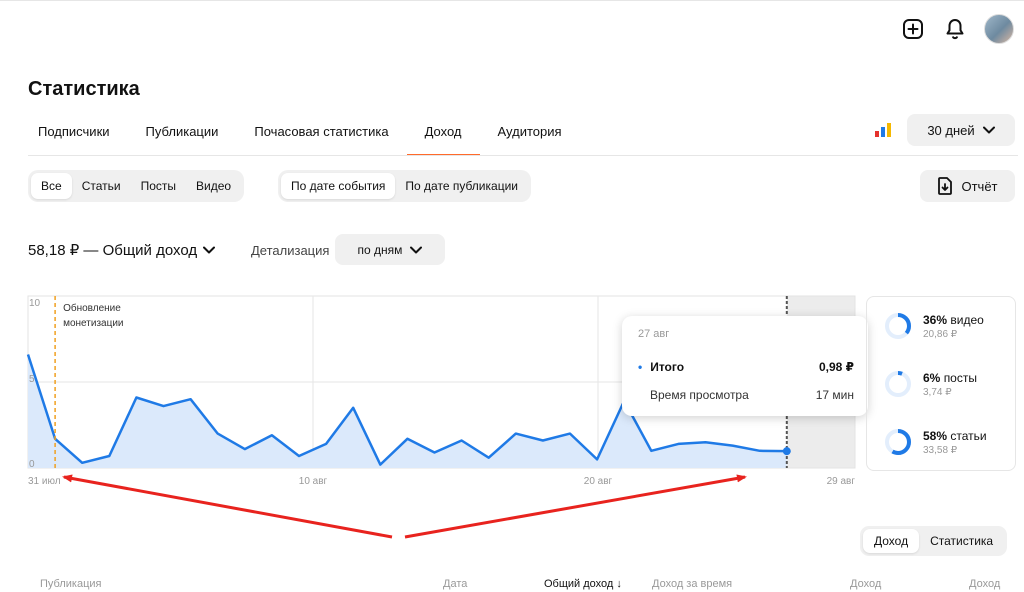  Describe the element at coordinates (92, 308) in the screenshot. I see `annotation-text-line1: Обновление` at that location.